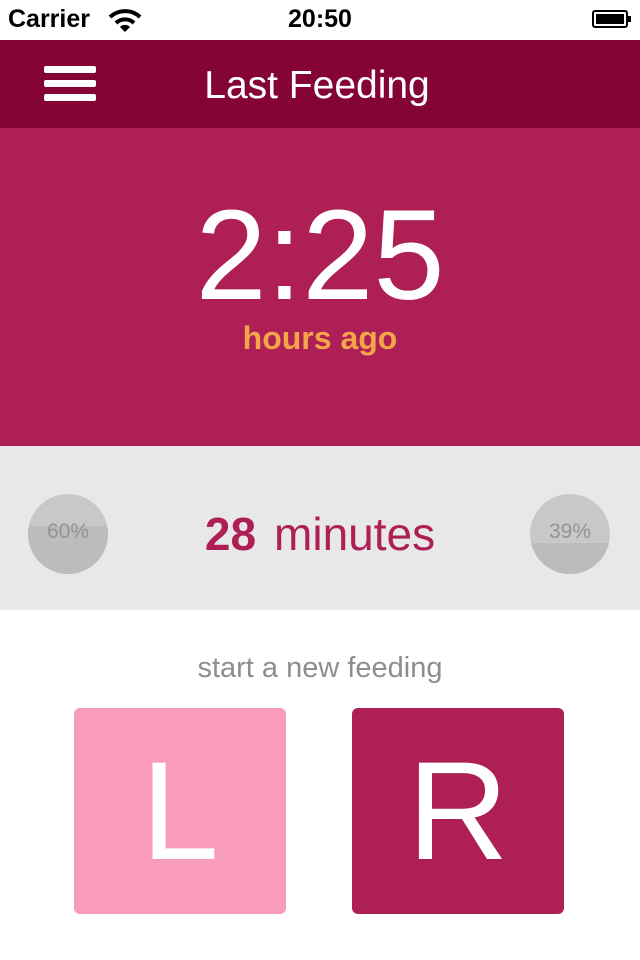 The image size is (640, 960). Describe the element at coordinates (570, 558) in the screenshot. I see `right-percent-fill` at that location.